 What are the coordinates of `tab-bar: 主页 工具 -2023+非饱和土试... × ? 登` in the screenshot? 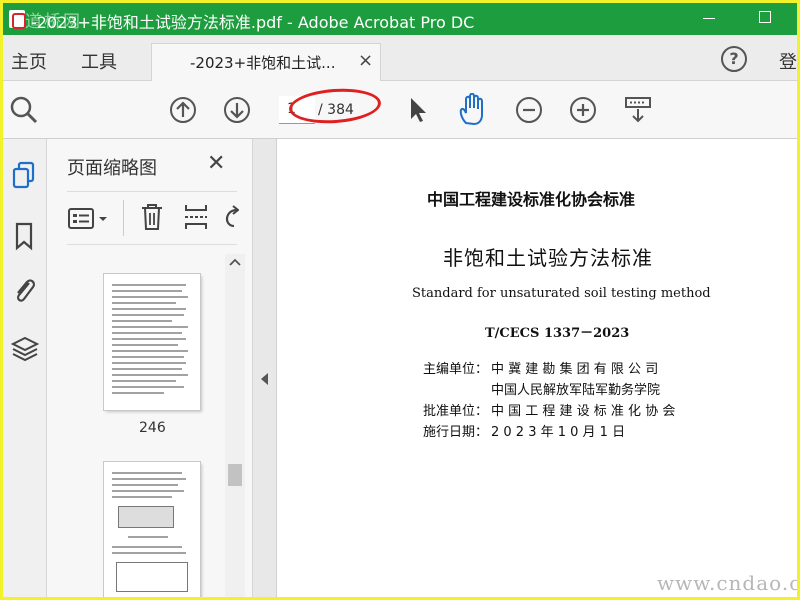 It's located at (400, 58).